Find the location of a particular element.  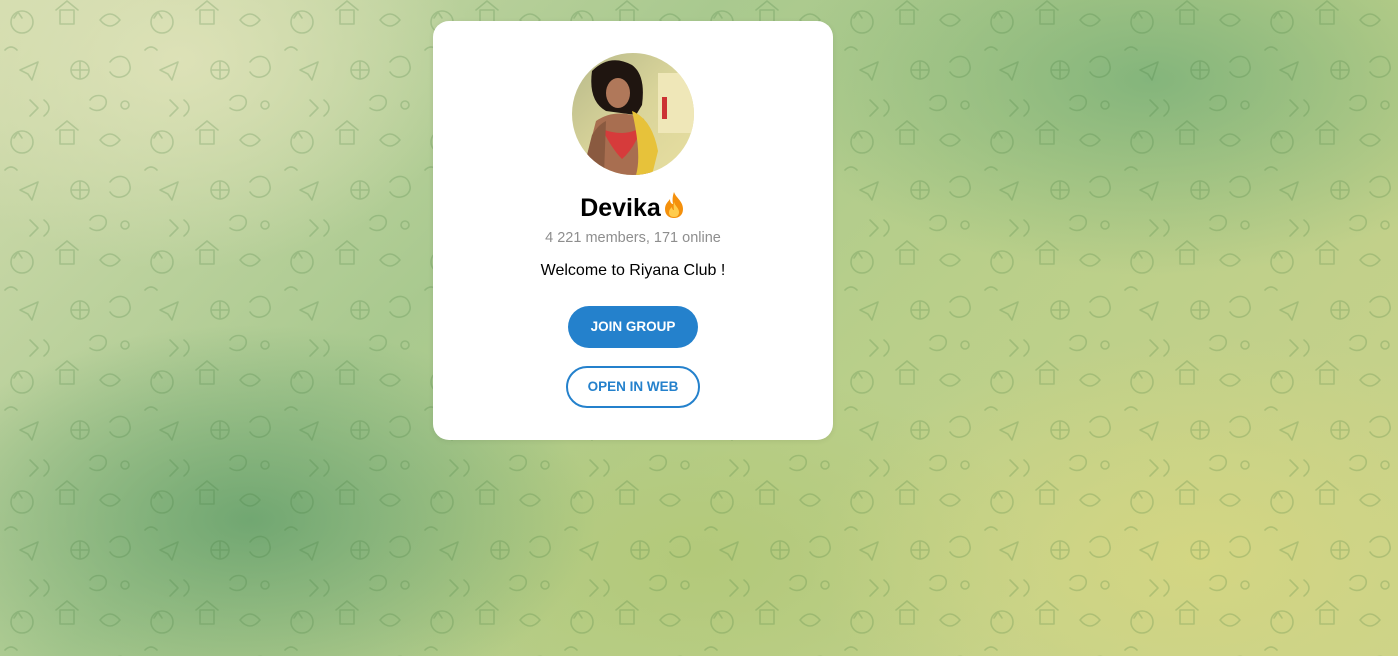

open-in-web-button: OPEN IN WEB is located at coordinates (633, 387).